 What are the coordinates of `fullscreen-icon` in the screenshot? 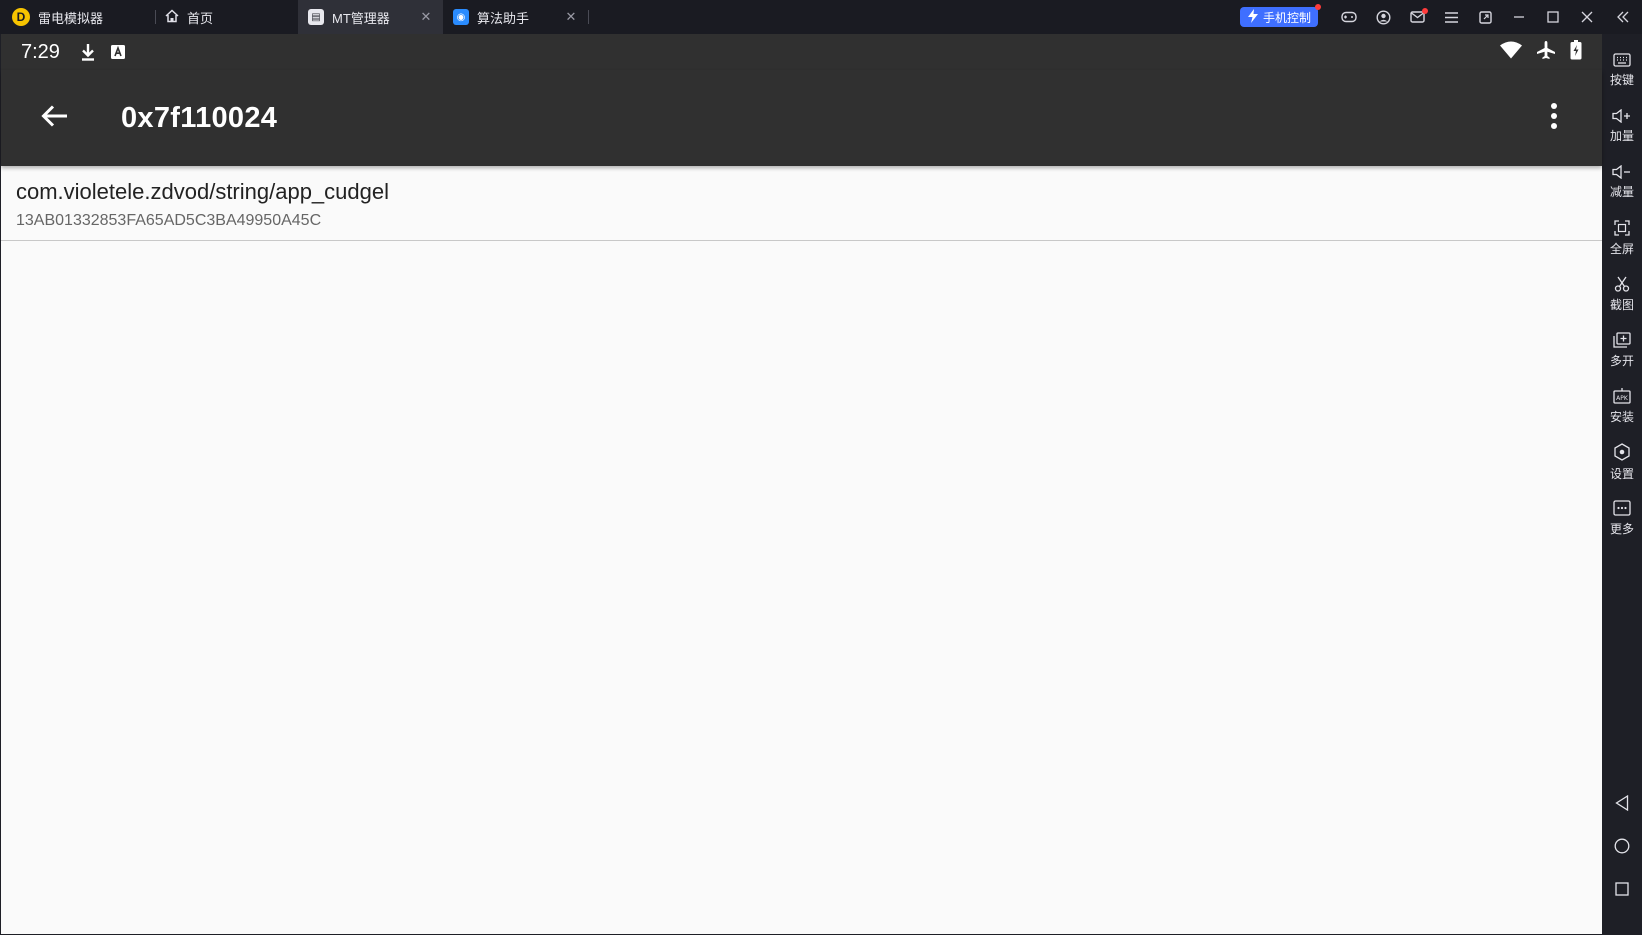 It's located at (1622, 227).